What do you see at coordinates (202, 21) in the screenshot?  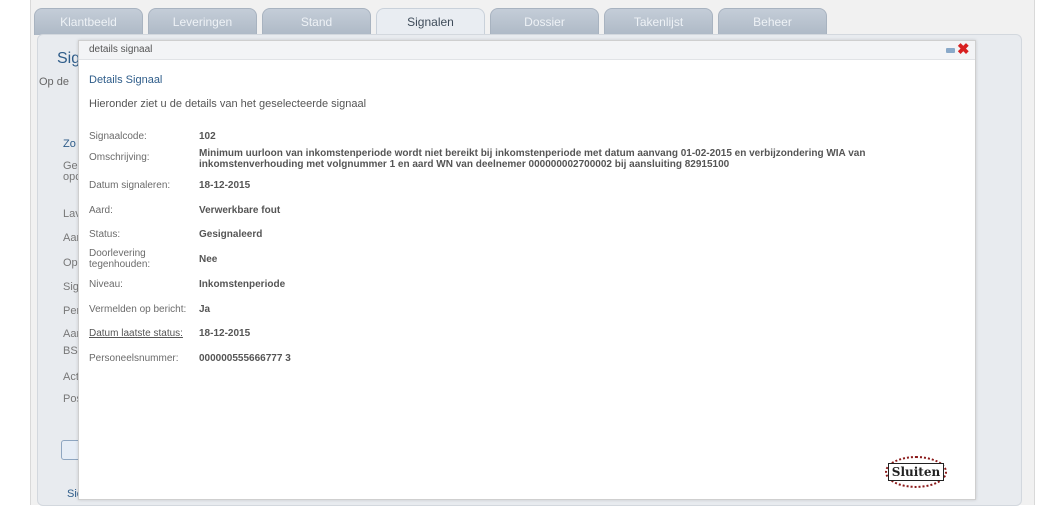 I see `tab-leveringen: Leveringen` at bounding box center [202, 21].